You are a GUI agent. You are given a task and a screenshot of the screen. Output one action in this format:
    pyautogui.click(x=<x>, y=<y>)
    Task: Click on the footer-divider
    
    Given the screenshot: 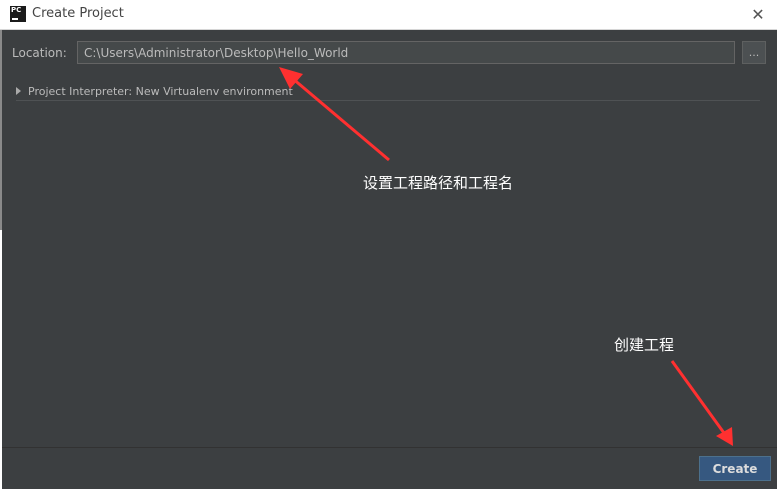 What is the action you would take?
    pyautogui.click(x=389, y=447)
    